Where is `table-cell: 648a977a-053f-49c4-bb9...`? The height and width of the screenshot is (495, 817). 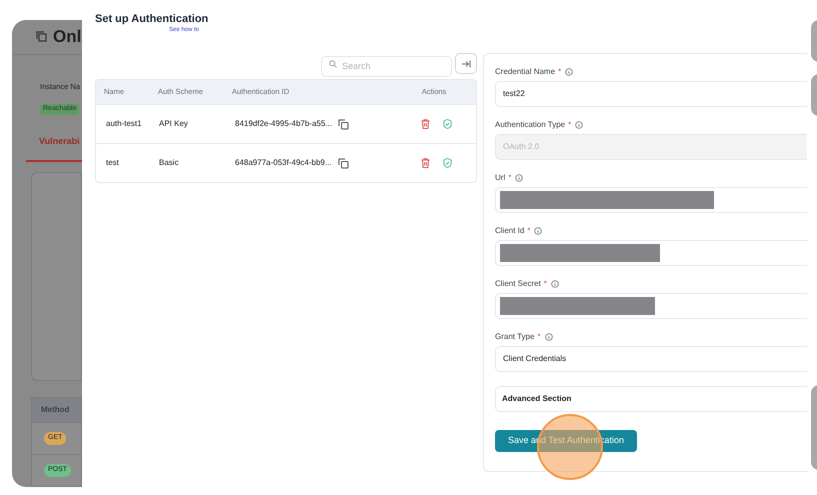
table-cell: 648a977a-053f-49c4-bb9... is located at coordinates (283, 163).